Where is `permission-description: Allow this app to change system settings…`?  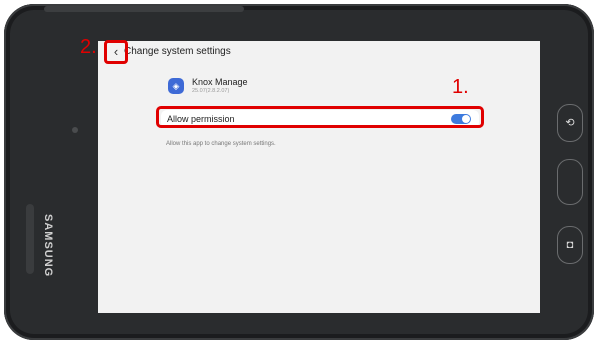 permission-description: Allow this app to change system settings… is located at coordinates (221, 144).